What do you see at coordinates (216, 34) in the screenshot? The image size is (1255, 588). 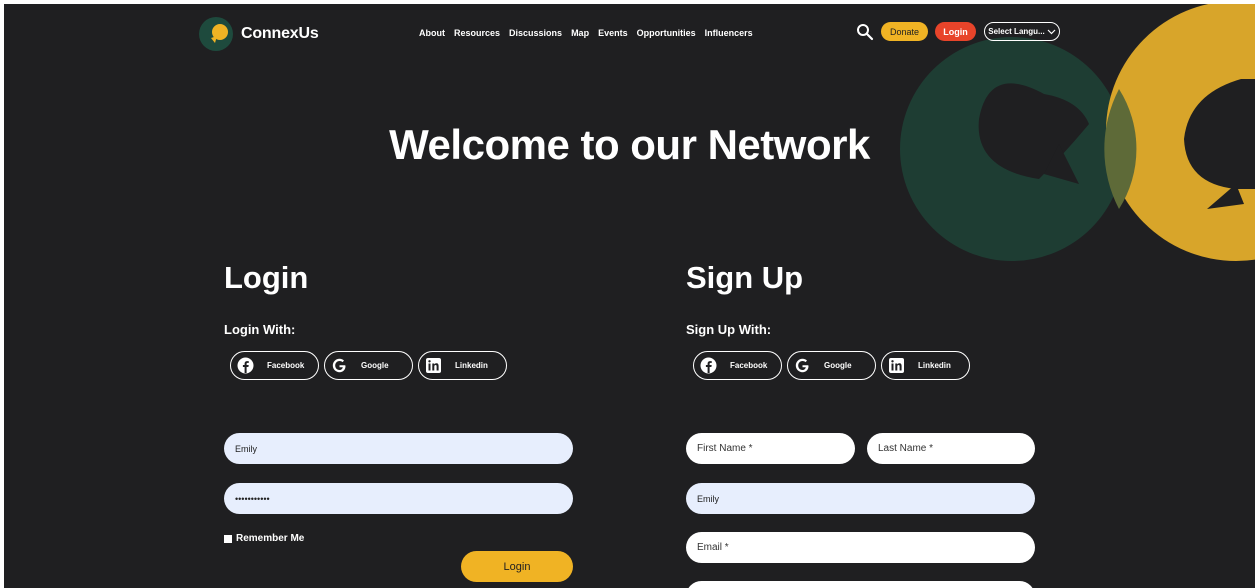 I see `connexus-logo` at bounding box center [216, 34].